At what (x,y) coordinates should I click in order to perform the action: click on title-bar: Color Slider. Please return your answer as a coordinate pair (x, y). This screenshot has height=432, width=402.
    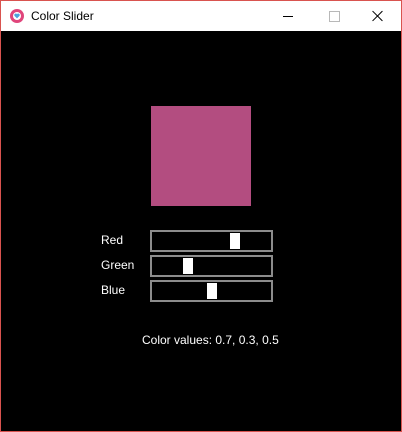
    Looking at the image, I should click on (201, 16).